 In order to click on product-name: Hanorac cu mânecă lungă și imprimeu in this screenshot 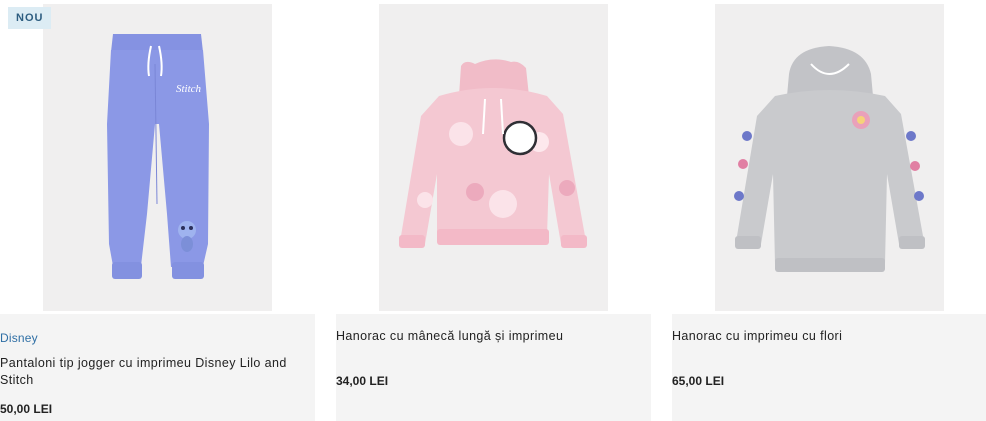, I will do `click(486, 336)`.